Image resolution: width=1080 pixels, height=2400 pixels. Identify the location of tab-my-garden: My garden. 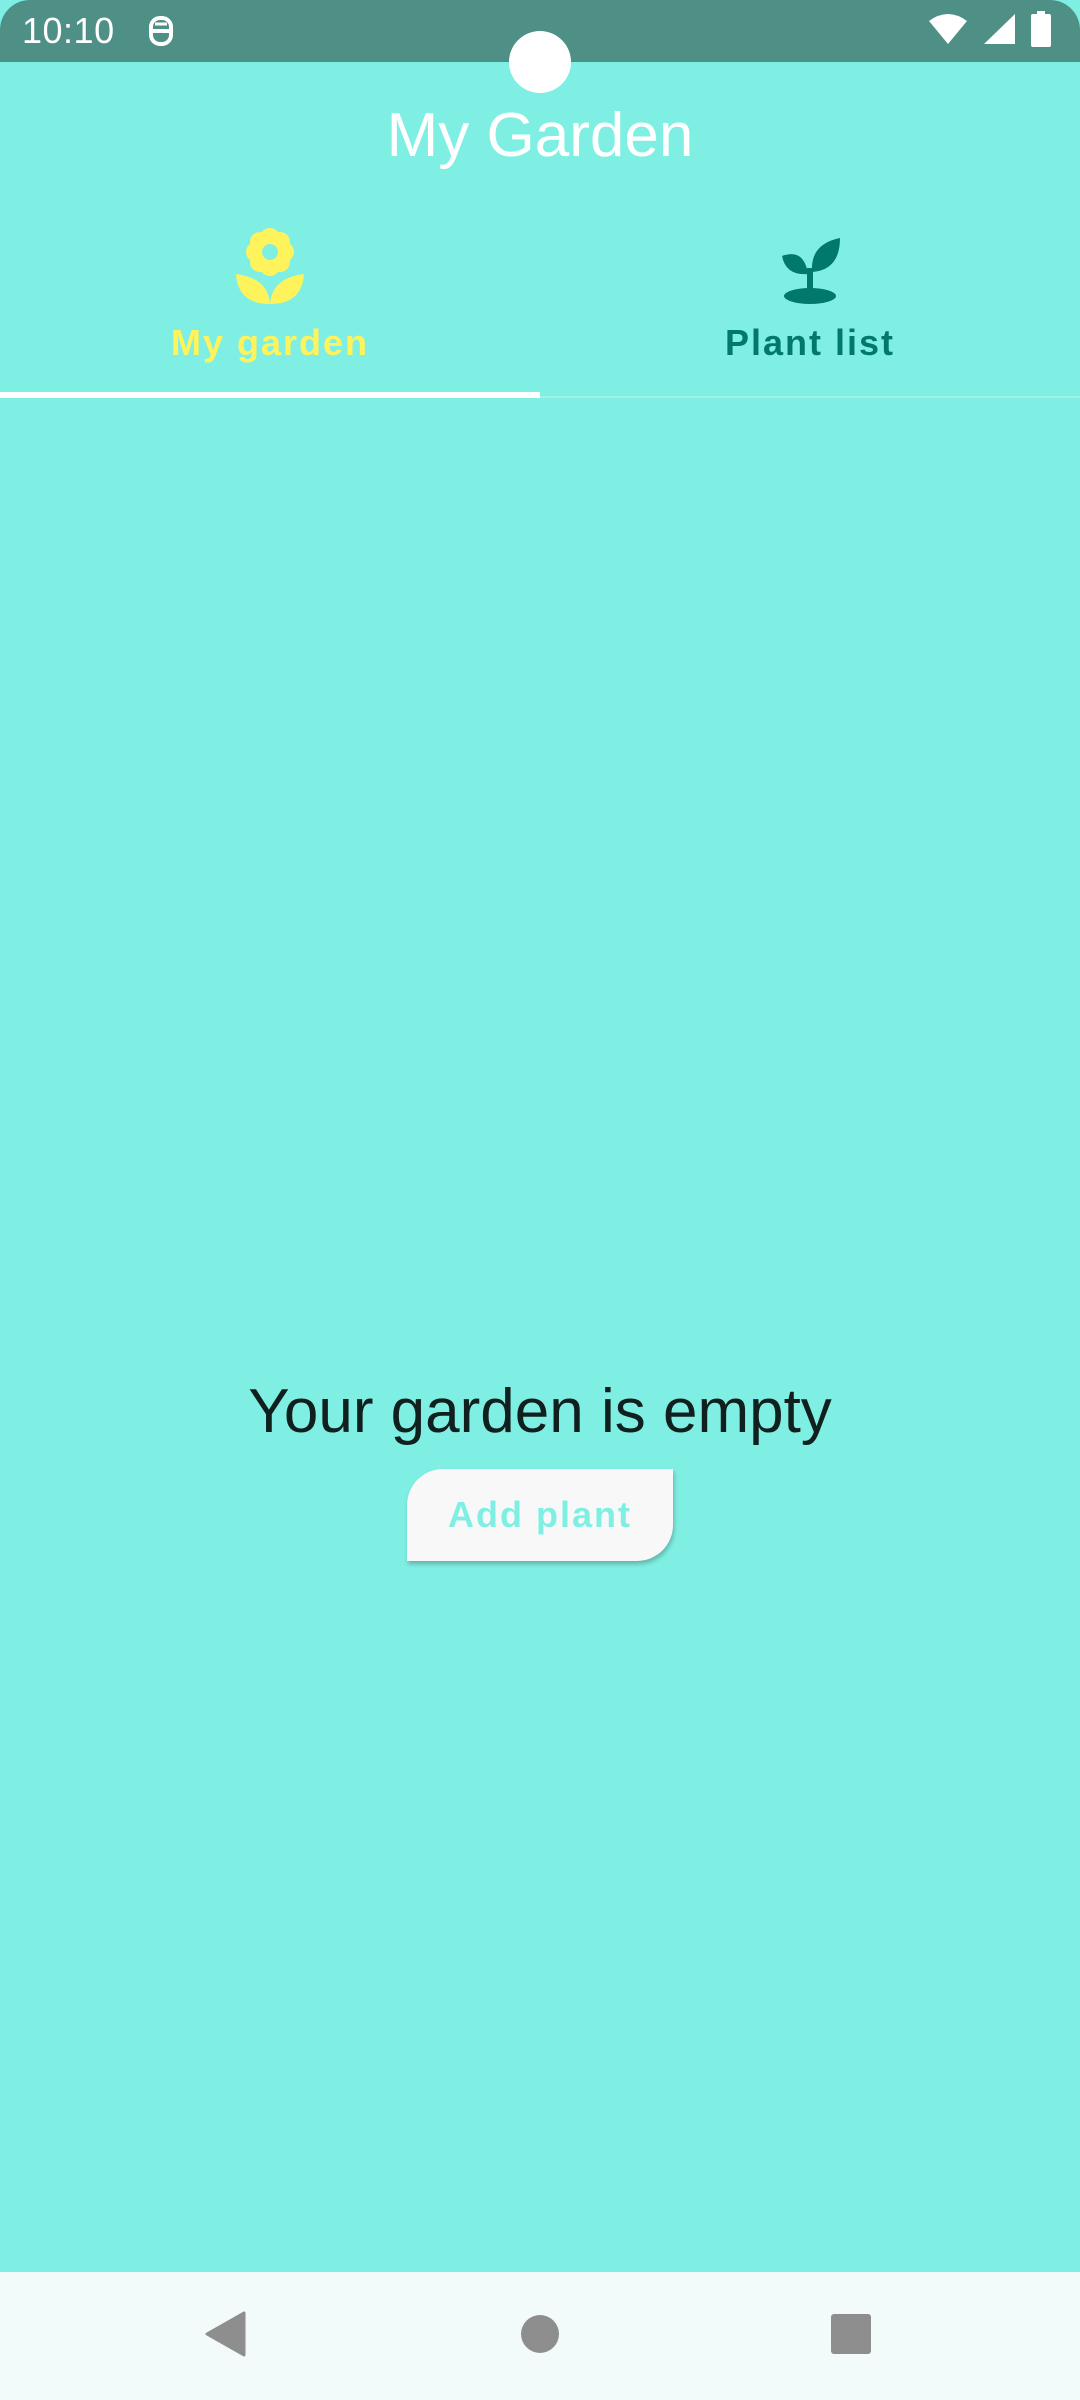
(270, 304).